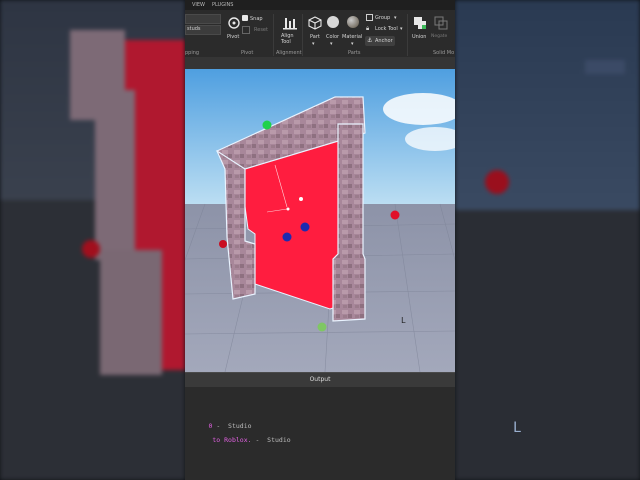  I want to click on part-icon, so click(315, 23).